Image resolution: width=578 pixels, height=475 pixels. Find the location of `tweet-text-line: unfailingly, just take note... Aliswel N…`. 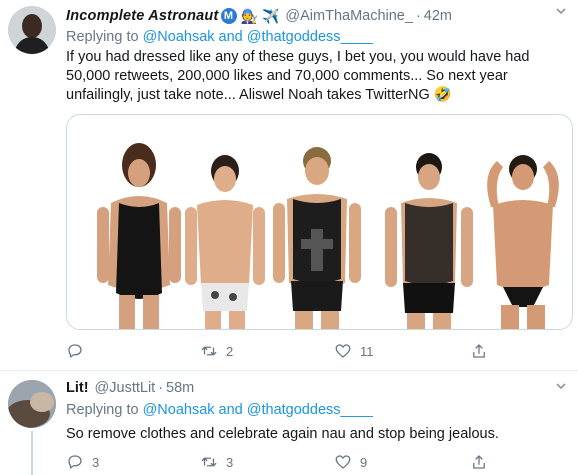

tweet-text-line: unfailingly, just take note... Aliswel N… is located at coordinates (259, 95).